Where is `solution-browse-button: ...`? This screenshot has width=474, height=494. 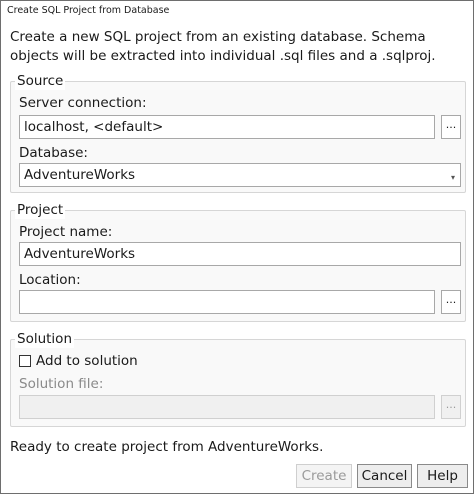
solution-browse-button: ... is located at coordinates (451, 407).